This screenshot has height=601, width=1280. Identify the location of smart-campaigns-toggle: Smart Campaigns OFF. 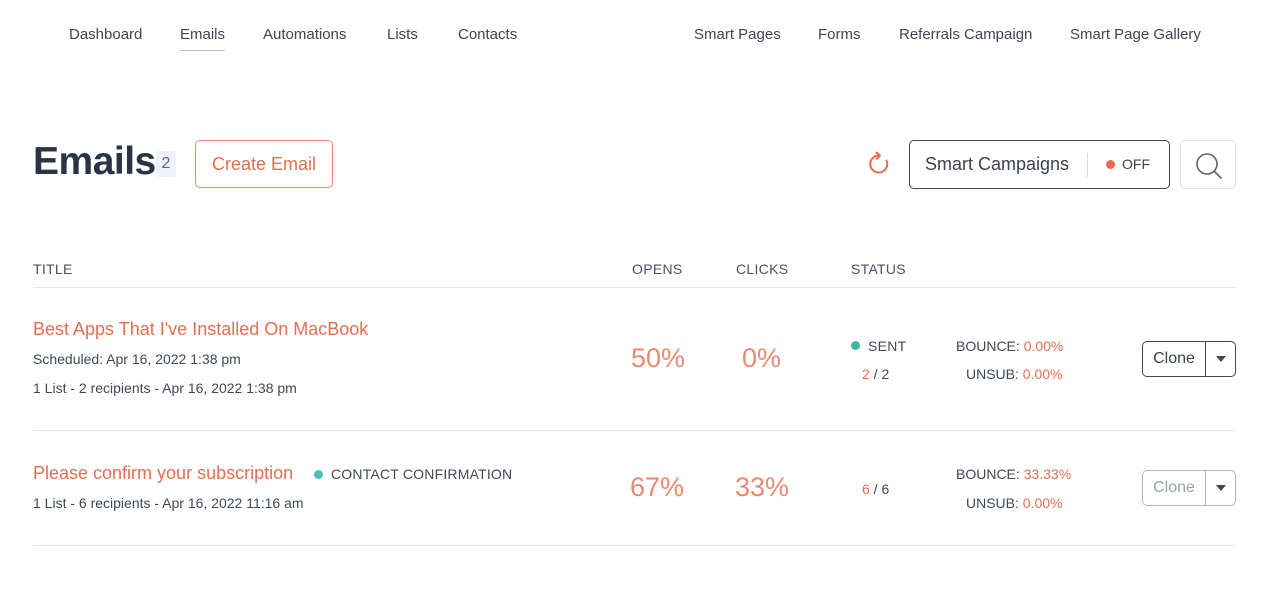
(1039, 164).